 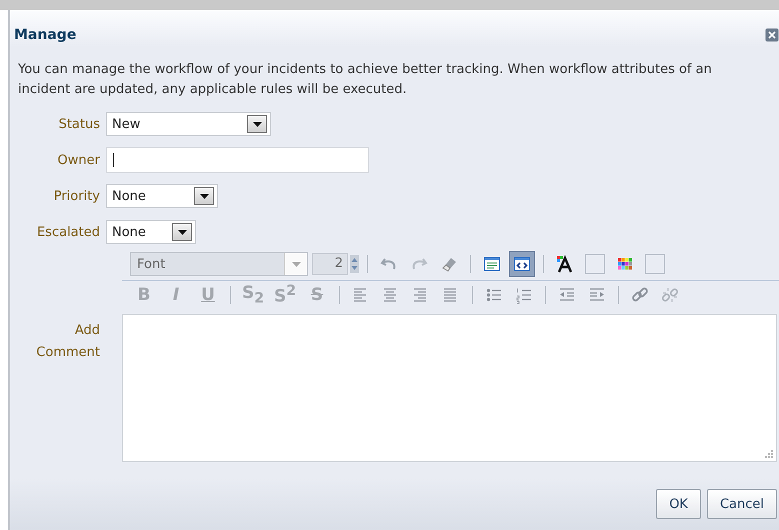 I want to click on eraser-icon, so click(x=449, y=264).